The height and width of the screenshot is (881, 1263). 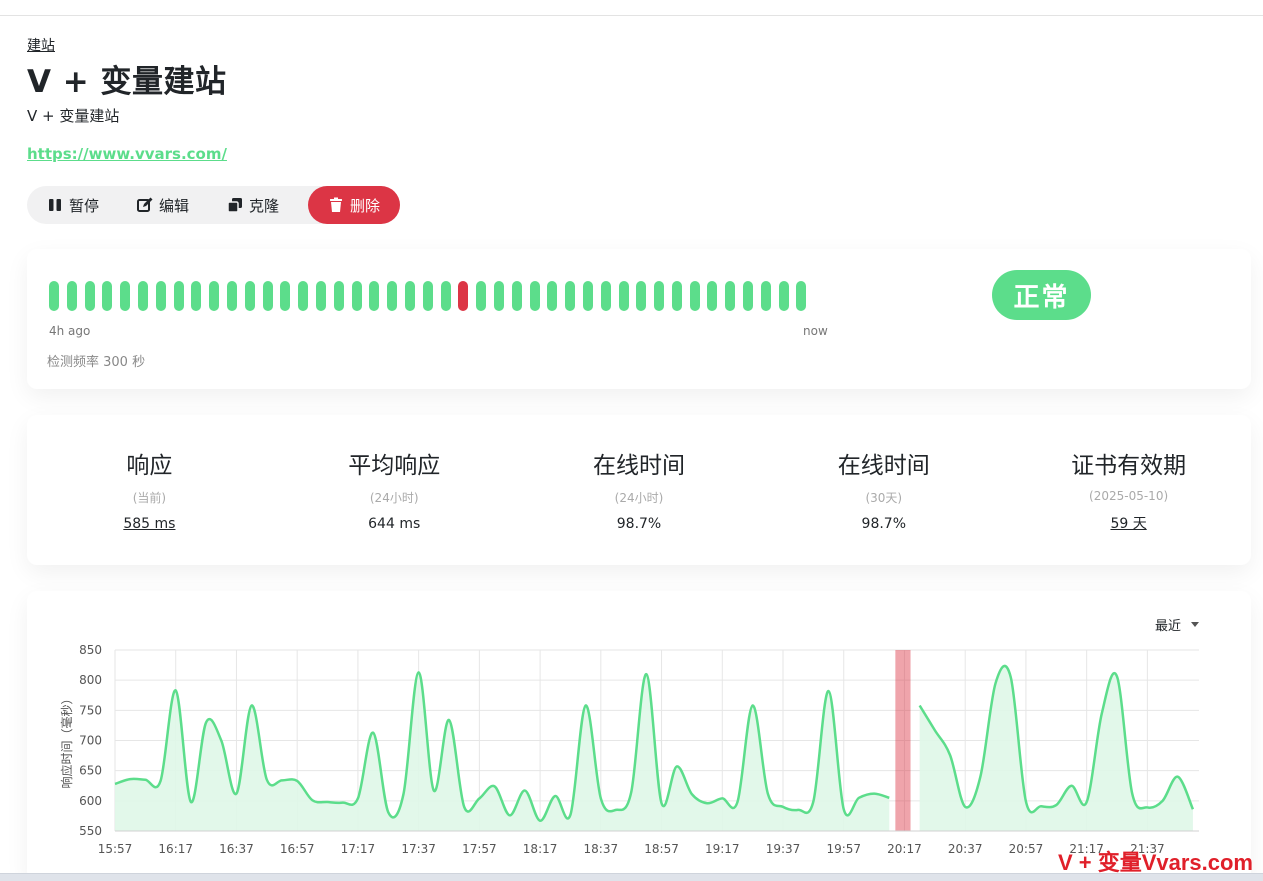 I want to click on taskbar, so click(x=631, y=877).